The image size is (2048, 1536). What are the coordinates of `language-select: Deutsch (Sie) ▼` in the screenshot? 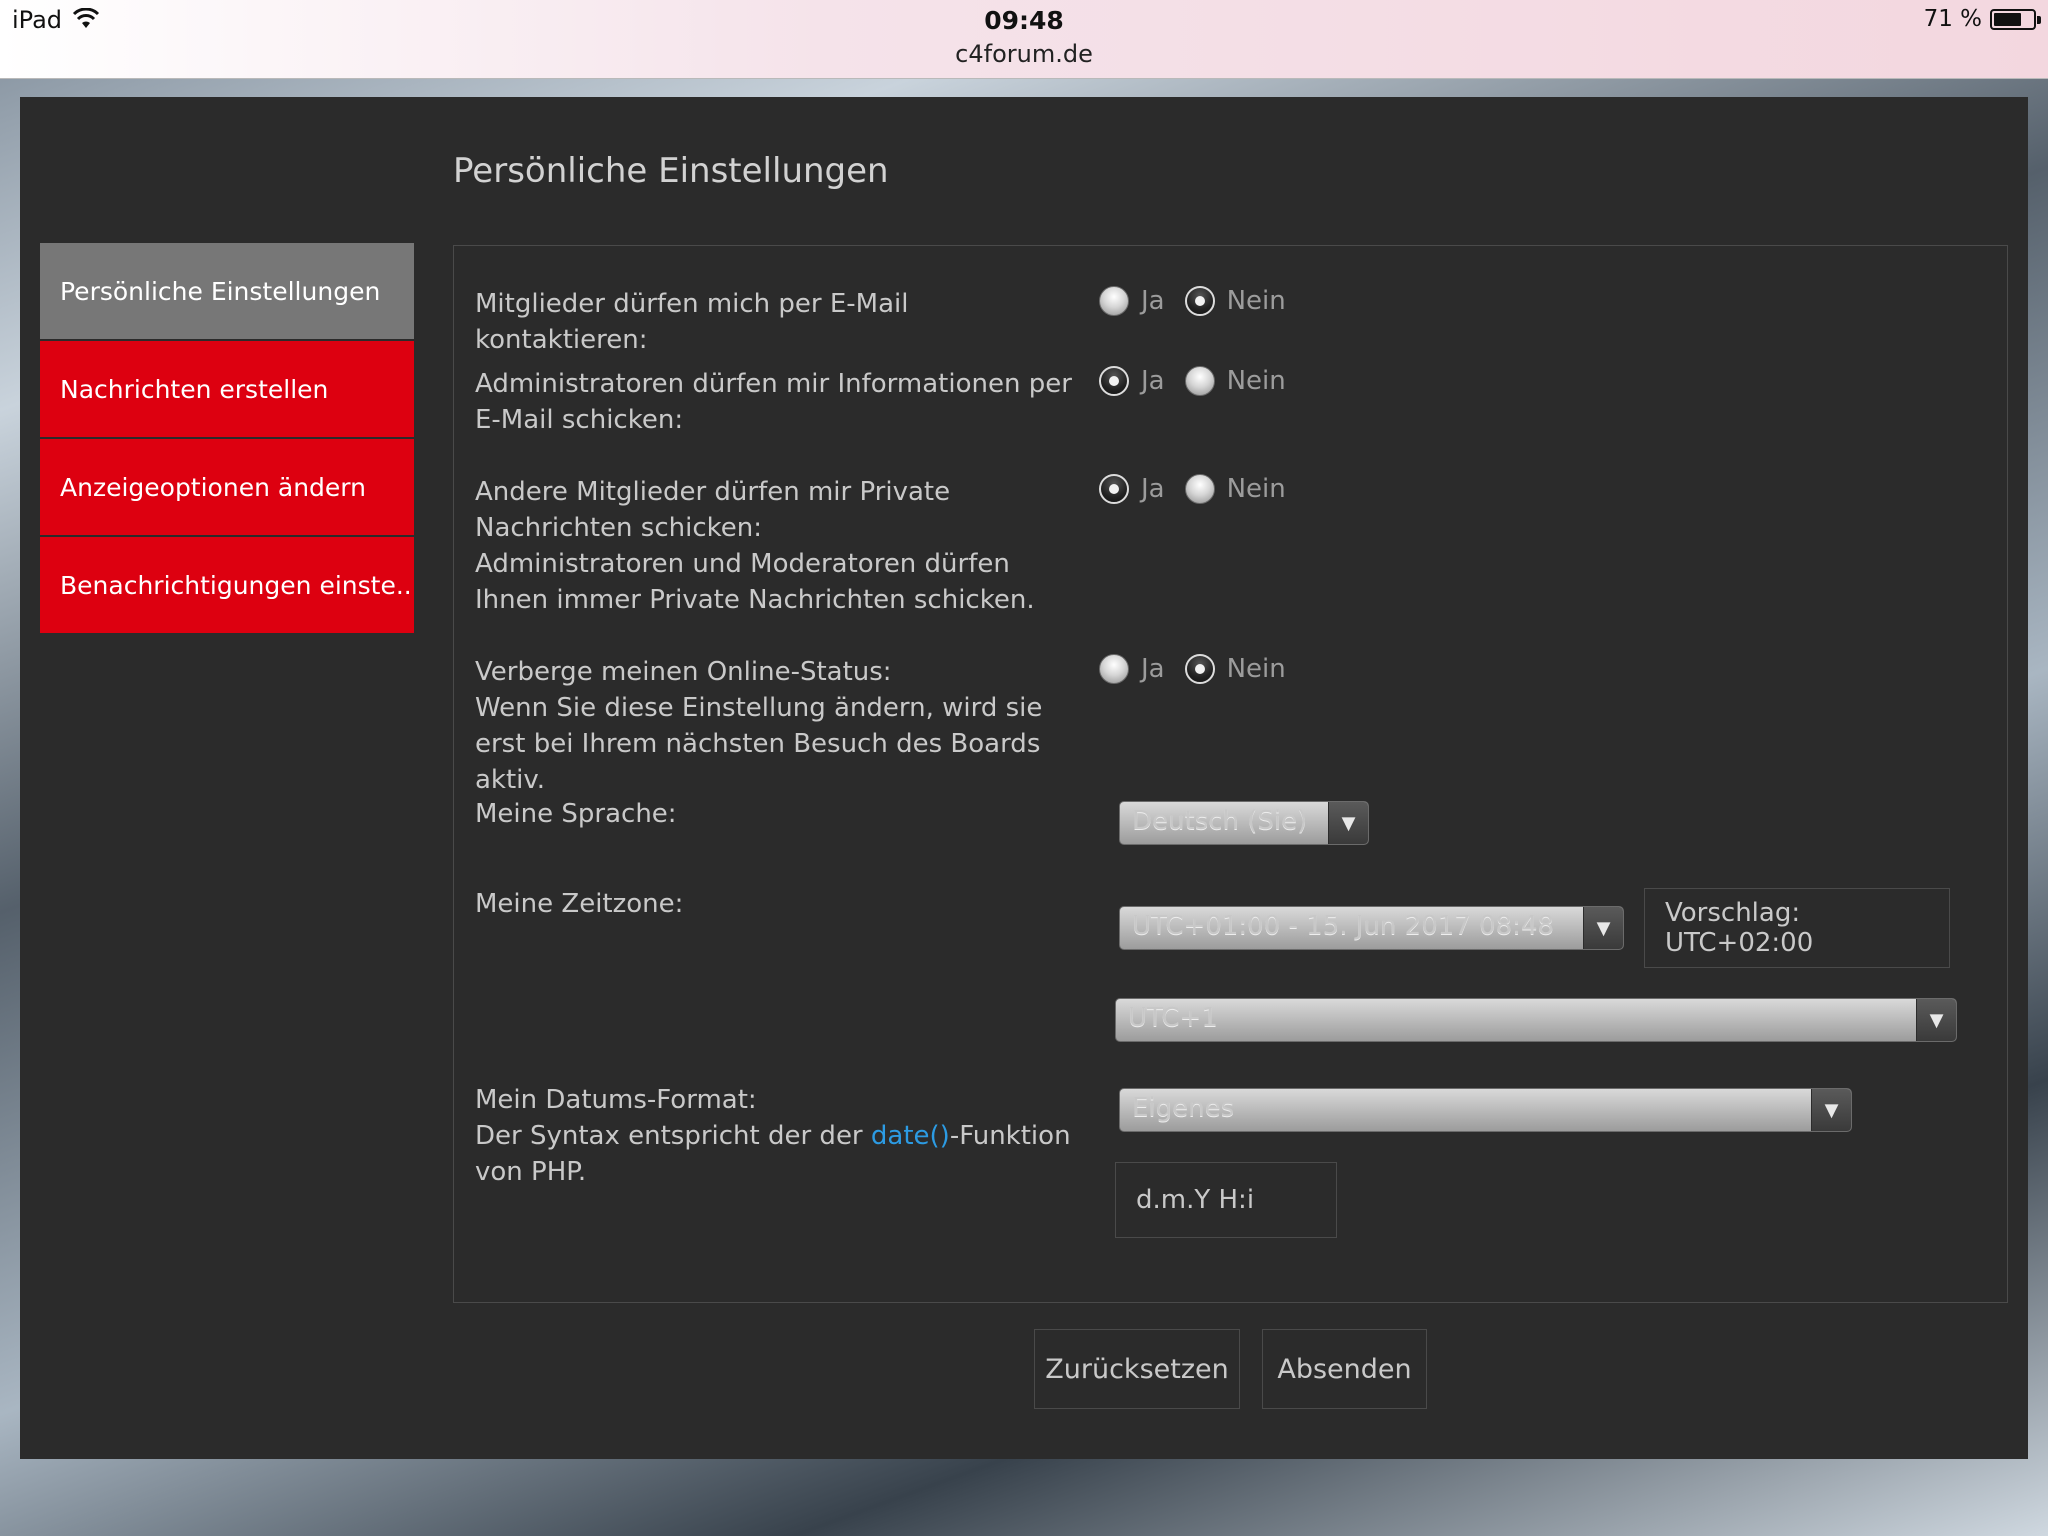 It's located at (1244, 823).